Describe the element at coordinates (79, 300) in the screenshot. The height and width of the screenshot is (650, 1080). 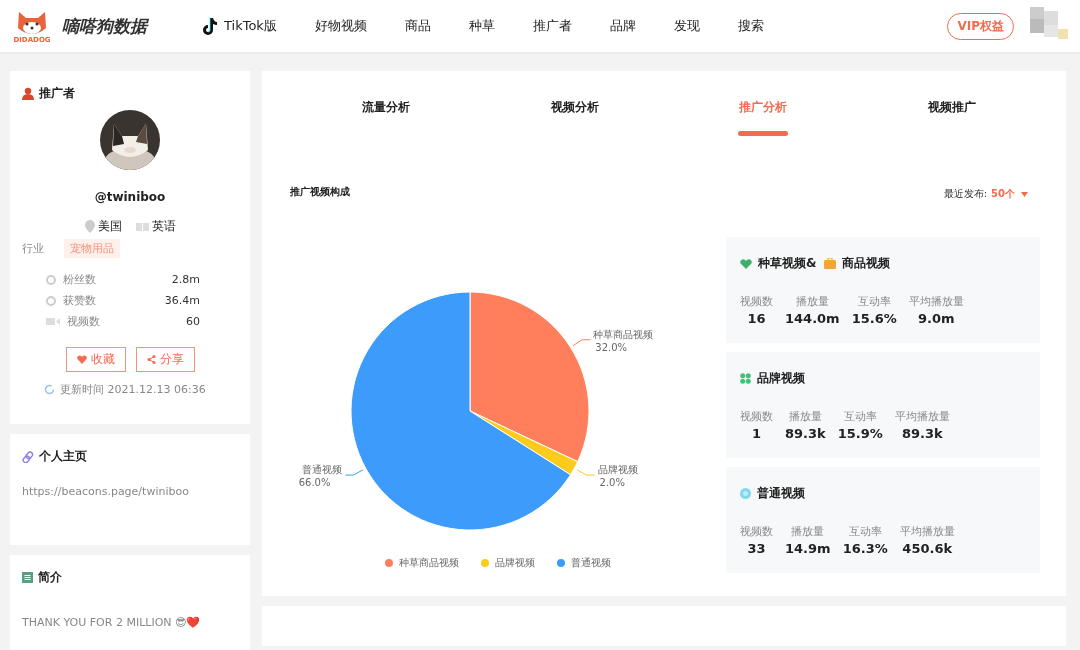
I see `stat-label: 获赞数` at that location.